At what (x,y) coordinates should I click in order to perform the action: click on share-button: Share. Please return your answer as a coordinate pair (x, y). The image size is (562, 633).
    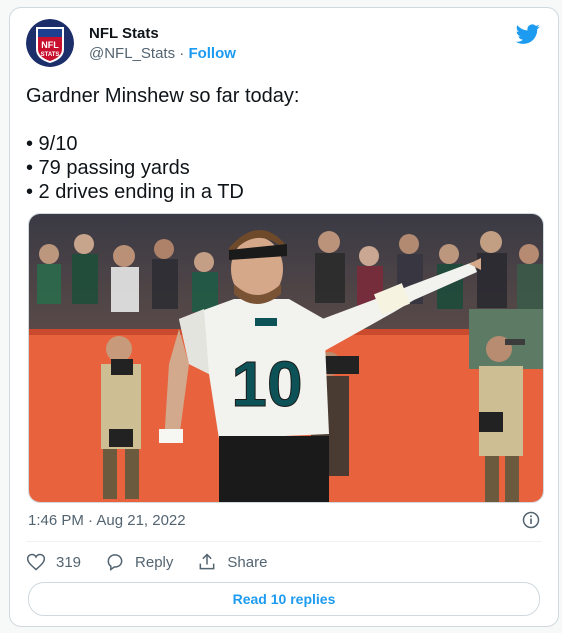
    Looking at the image, I should click on (232, 562).